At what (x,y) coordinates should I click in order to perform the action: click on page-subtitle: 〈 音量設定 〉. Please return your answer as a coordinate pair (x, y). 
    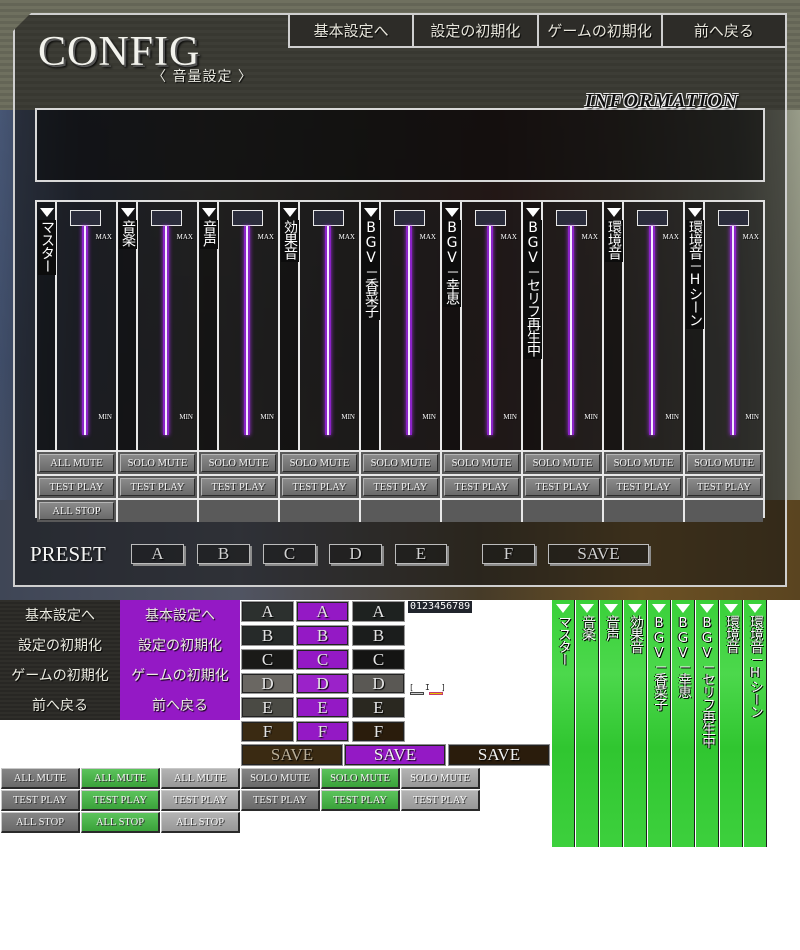
    Looking at the image, I should click on (202, 77).